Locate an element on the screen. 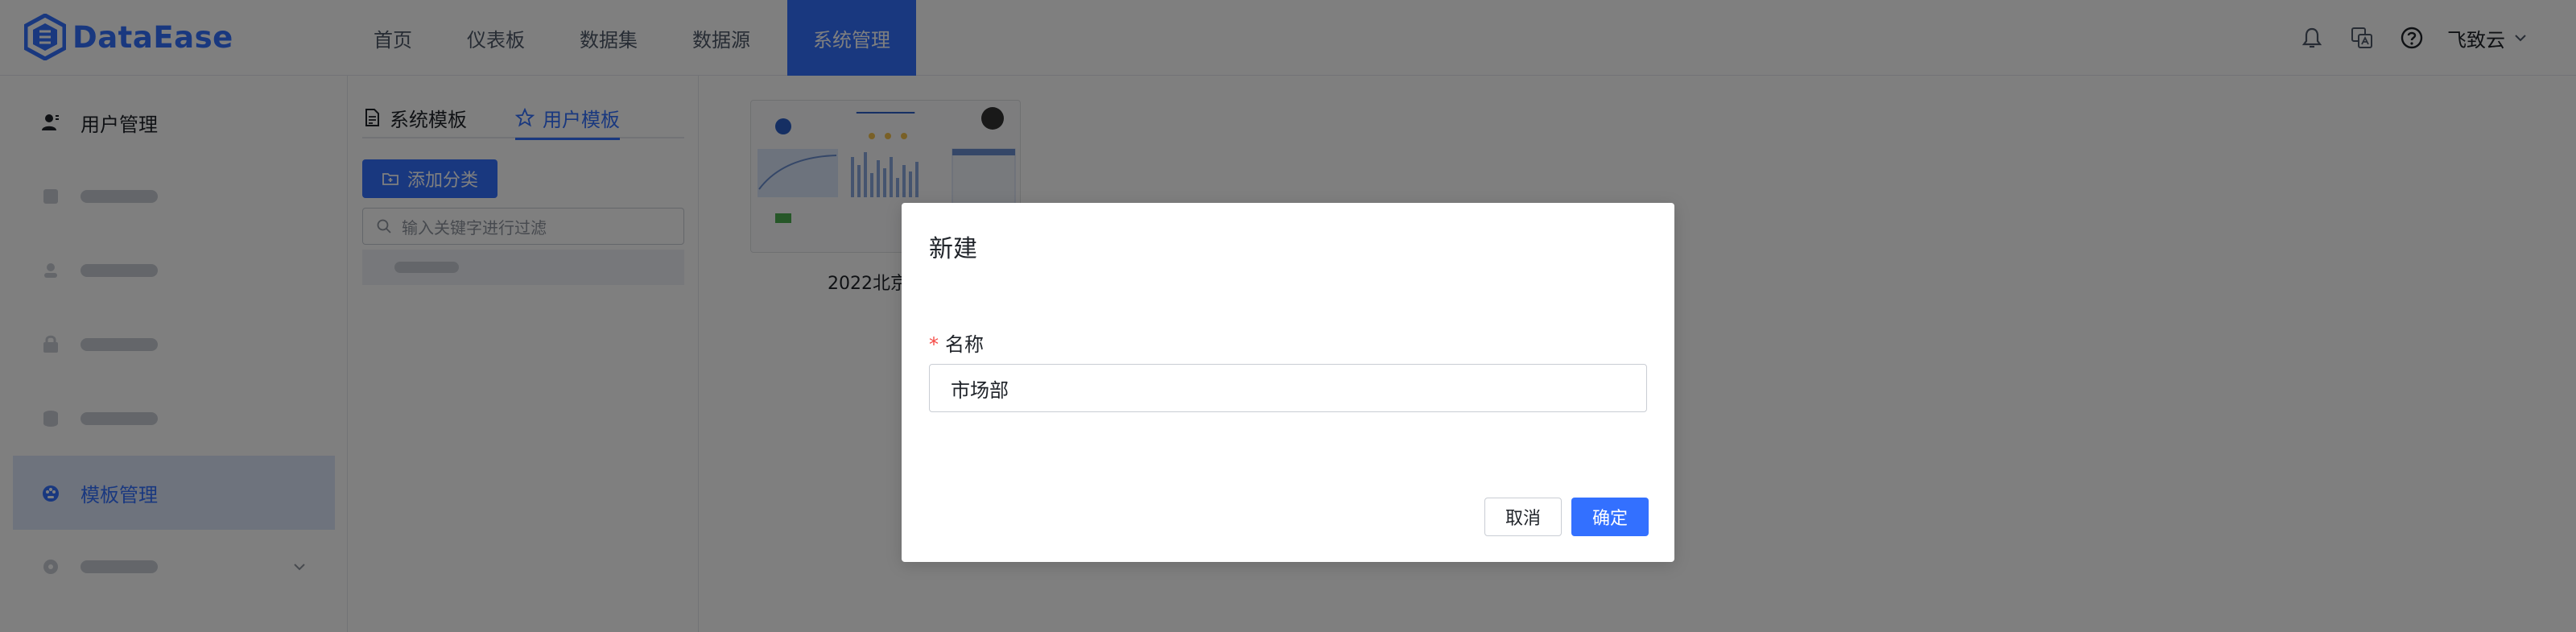  confirm-button: 确定 is located at coordinates (1610, 517).